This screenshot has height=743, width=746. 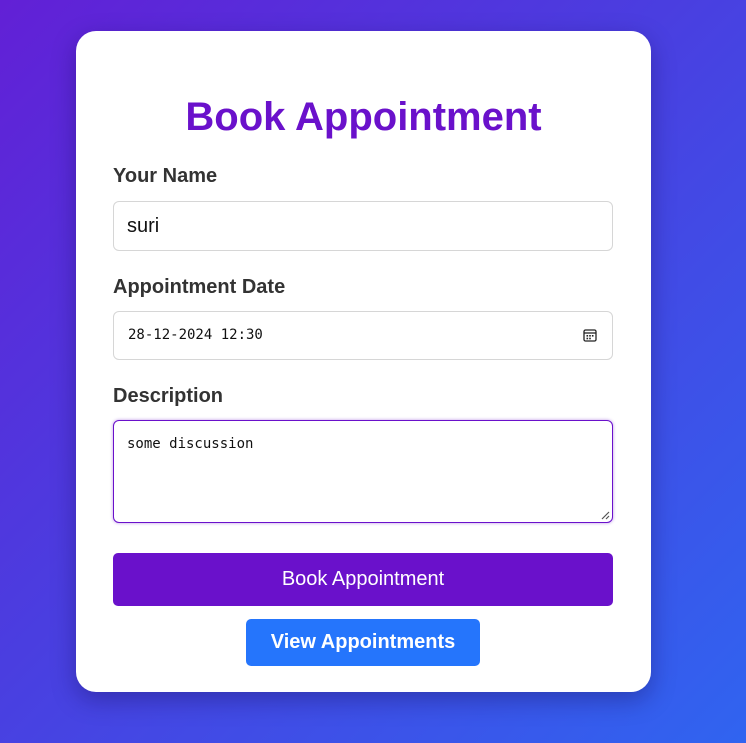 What do you see at coordinates (363, 642) in the screenshot?
I see `view-appointments-button: View Appointments` at bounding box center [363, 642].